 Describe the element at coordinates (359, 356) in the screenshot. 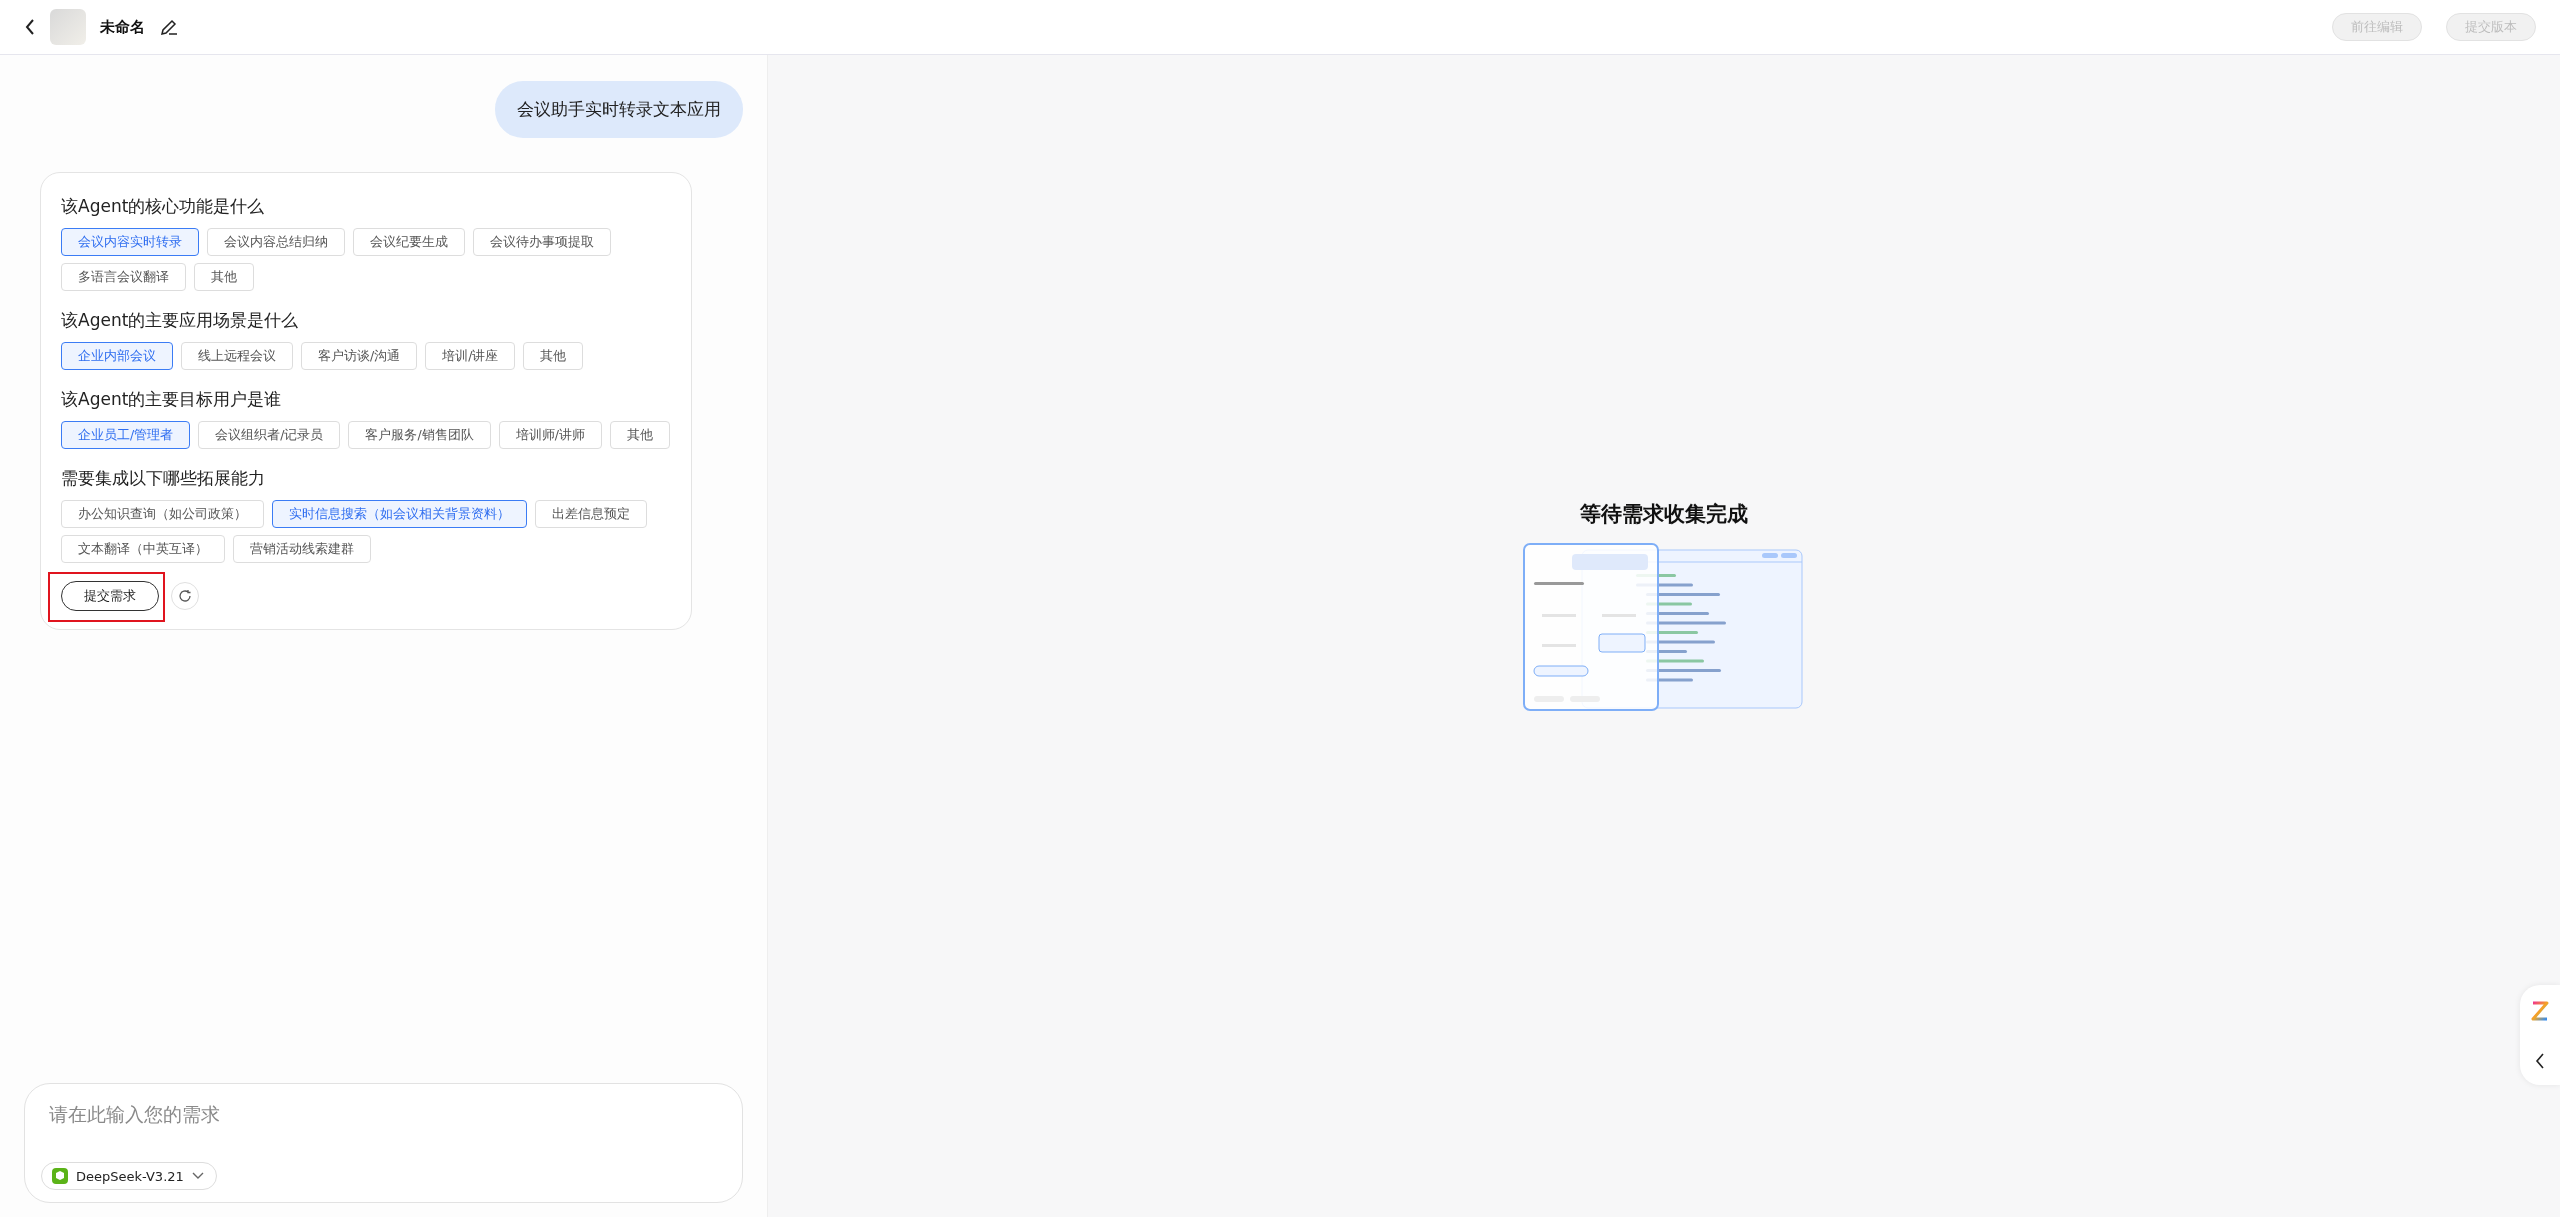

I see `option-chip: 客户访谈/沟通` at that location.